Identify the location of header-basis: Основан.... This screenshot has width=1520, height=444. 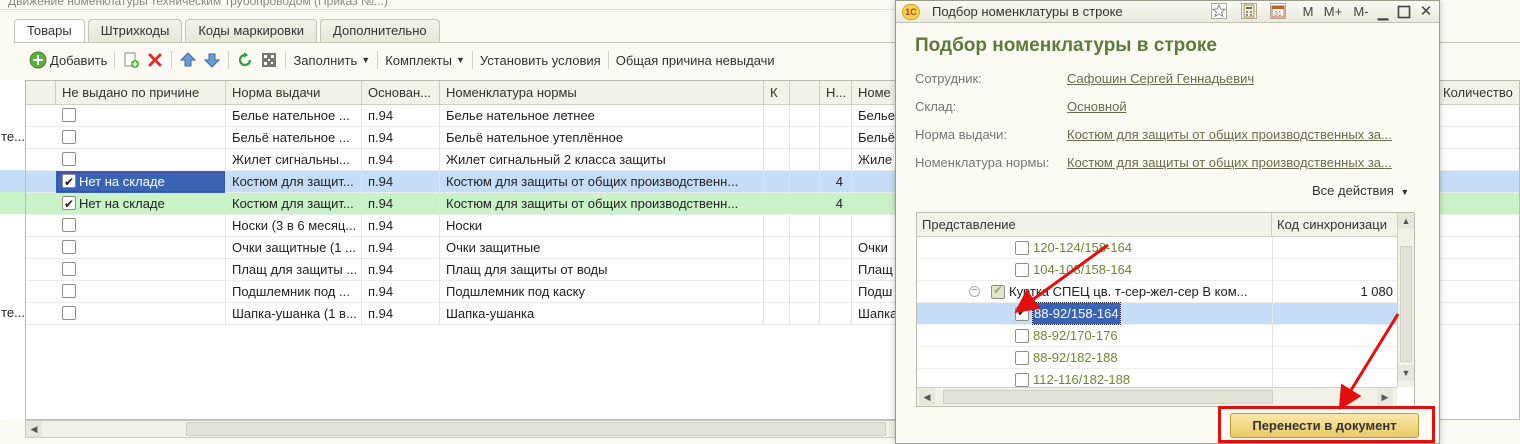
(401, 93).